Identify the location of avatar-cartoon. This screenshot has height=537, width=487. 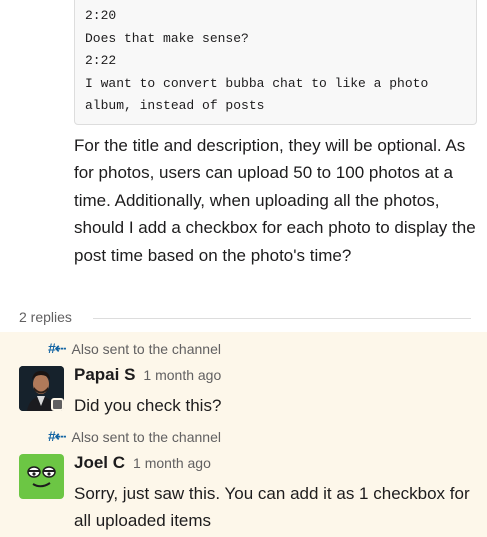
(41, 476).